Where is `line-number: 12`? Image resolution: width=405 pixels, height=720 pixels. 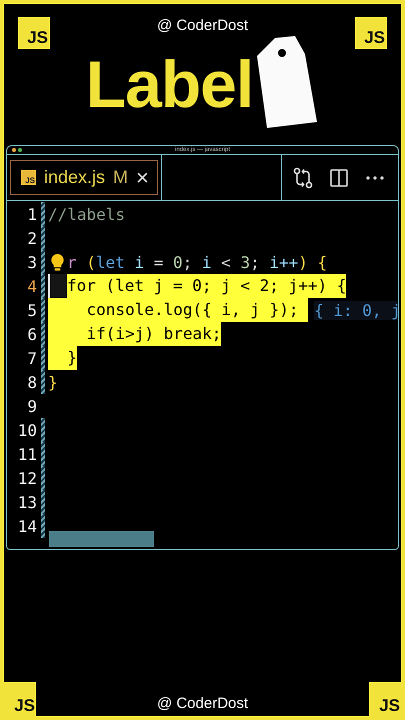 line-number: 12 is located at coordinates (26, 478).